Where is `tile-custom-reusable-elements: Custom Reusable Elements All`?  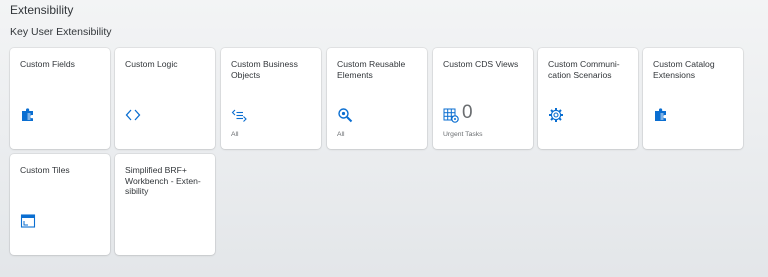 tile-custom-reusable-elements: Custom Reusable Elements All is located at coordinates (377, 98).